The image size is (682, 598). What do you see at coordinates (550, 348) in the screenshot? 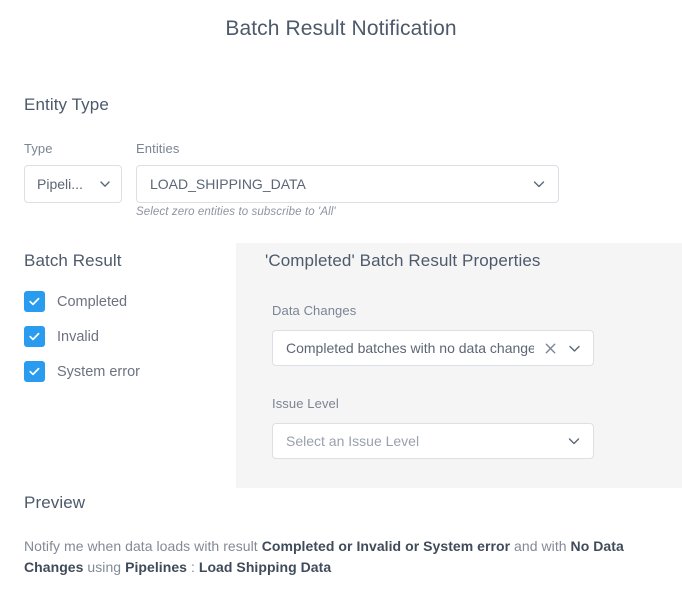
I see `close-icon` at bounding box center [550, 348].